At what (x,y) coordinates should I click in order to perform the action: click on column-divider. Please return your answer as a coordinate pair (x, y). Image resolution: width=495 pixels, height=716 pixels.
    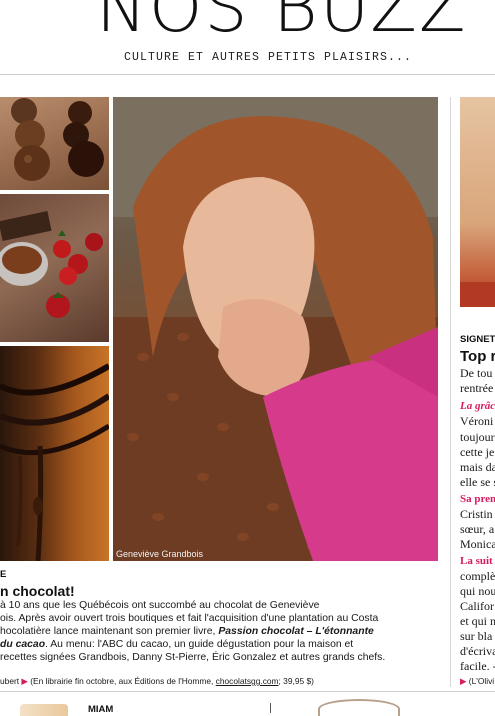
    Looking at the image, I should click on (450, 392).